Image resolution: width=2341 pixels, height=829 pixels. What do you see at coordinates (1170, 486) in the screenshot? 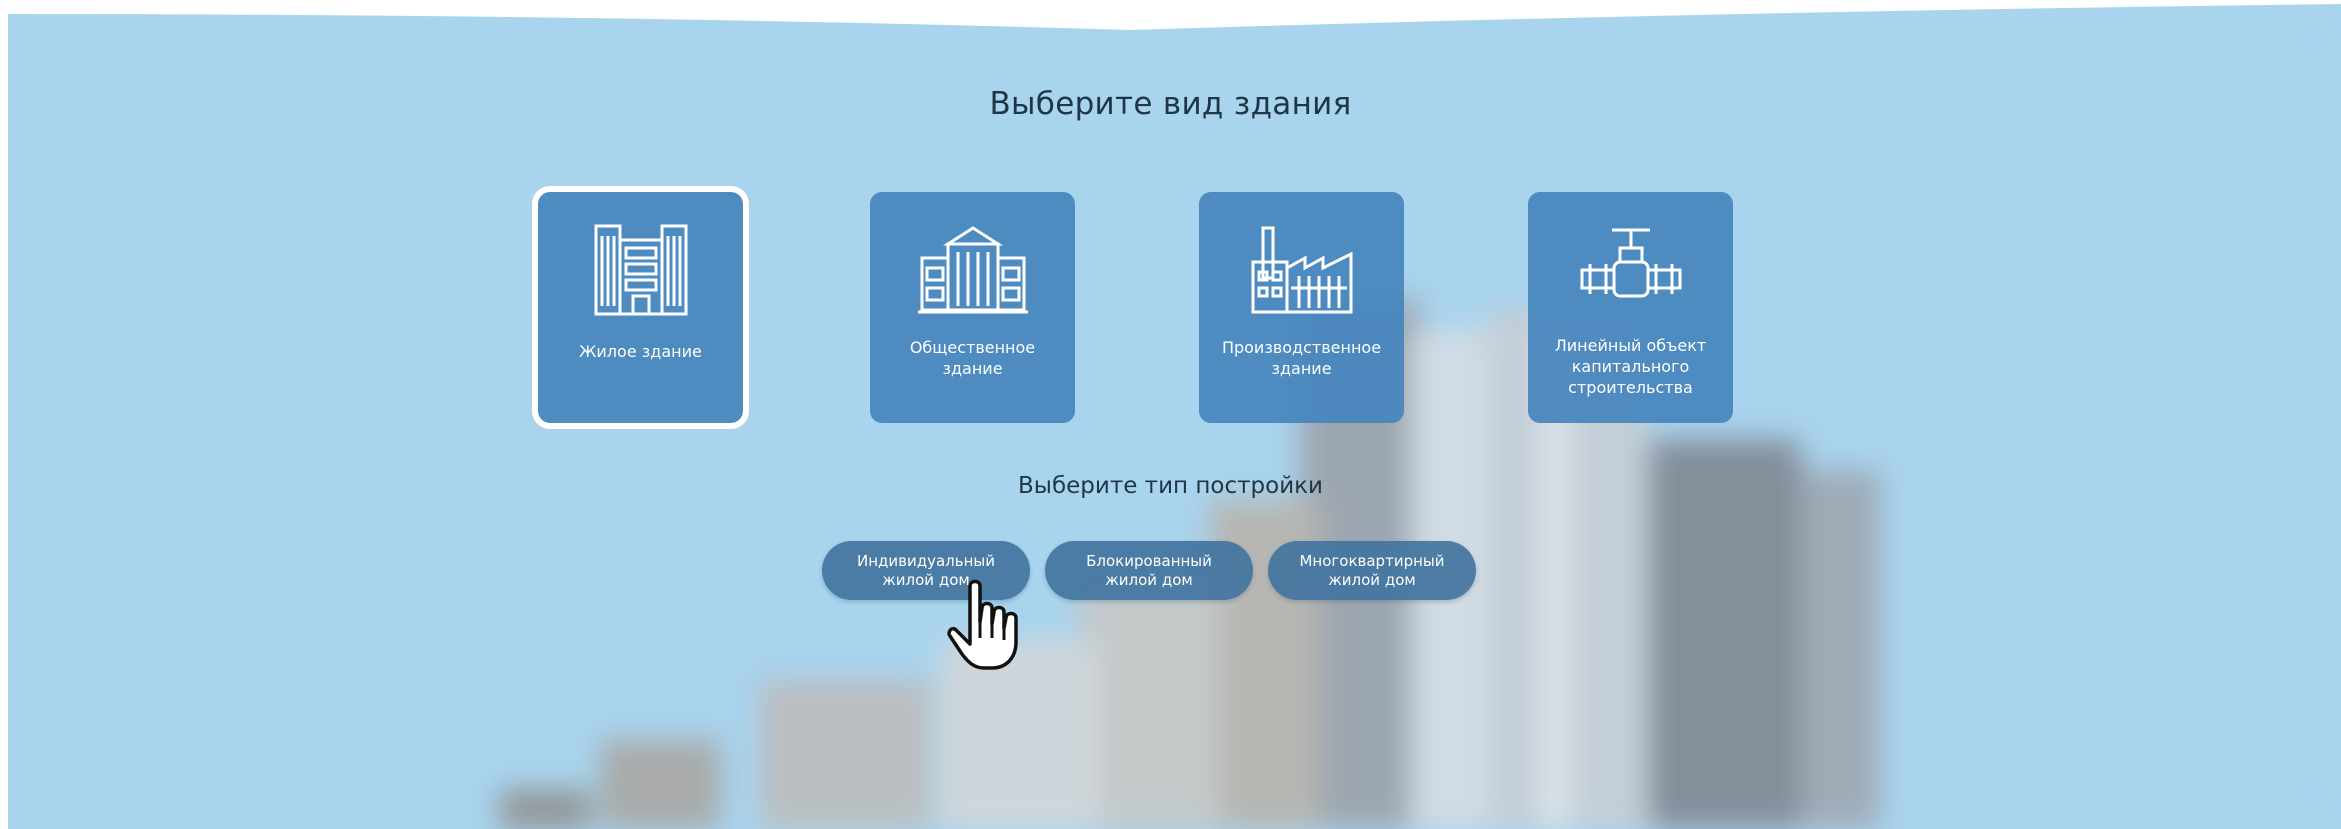
I see `construction-type-heading: Выберите тип постройки` at bounding box center [1170, 486].